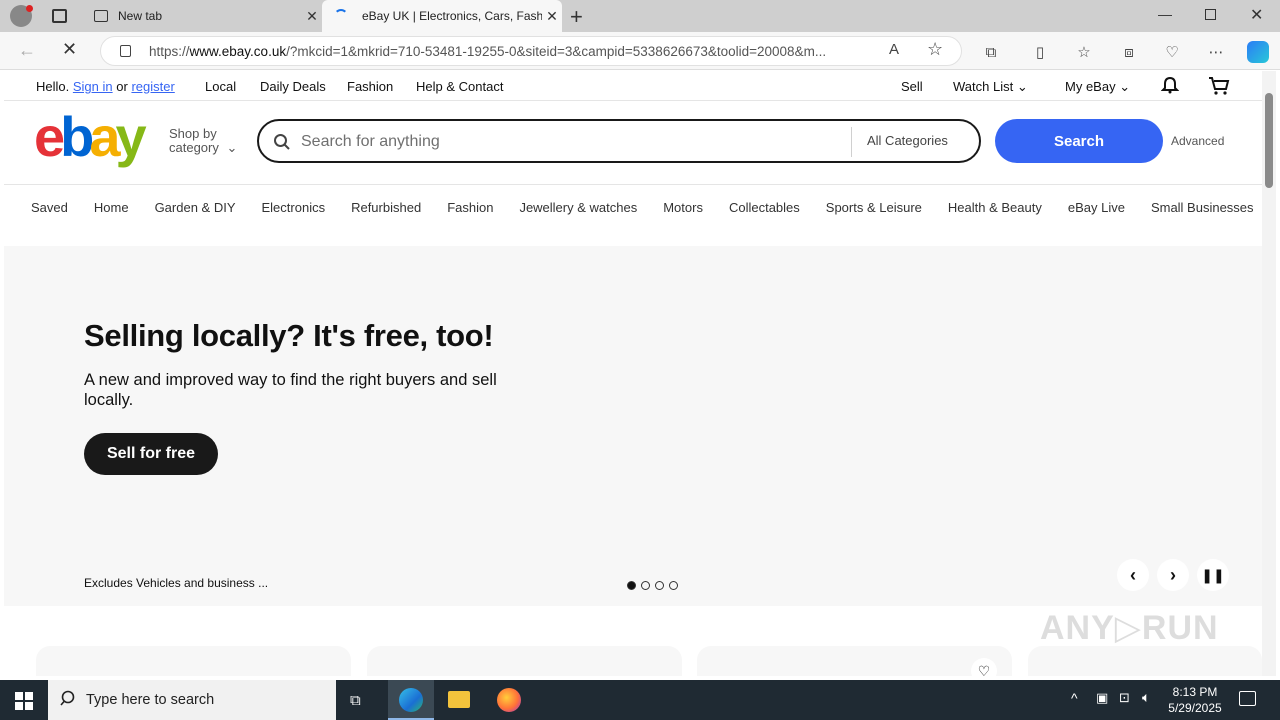 This screenshot has width=1280, height=720. Describe the element at coordinates (571, 142) in the screenshot. I see `search-input` at that location.